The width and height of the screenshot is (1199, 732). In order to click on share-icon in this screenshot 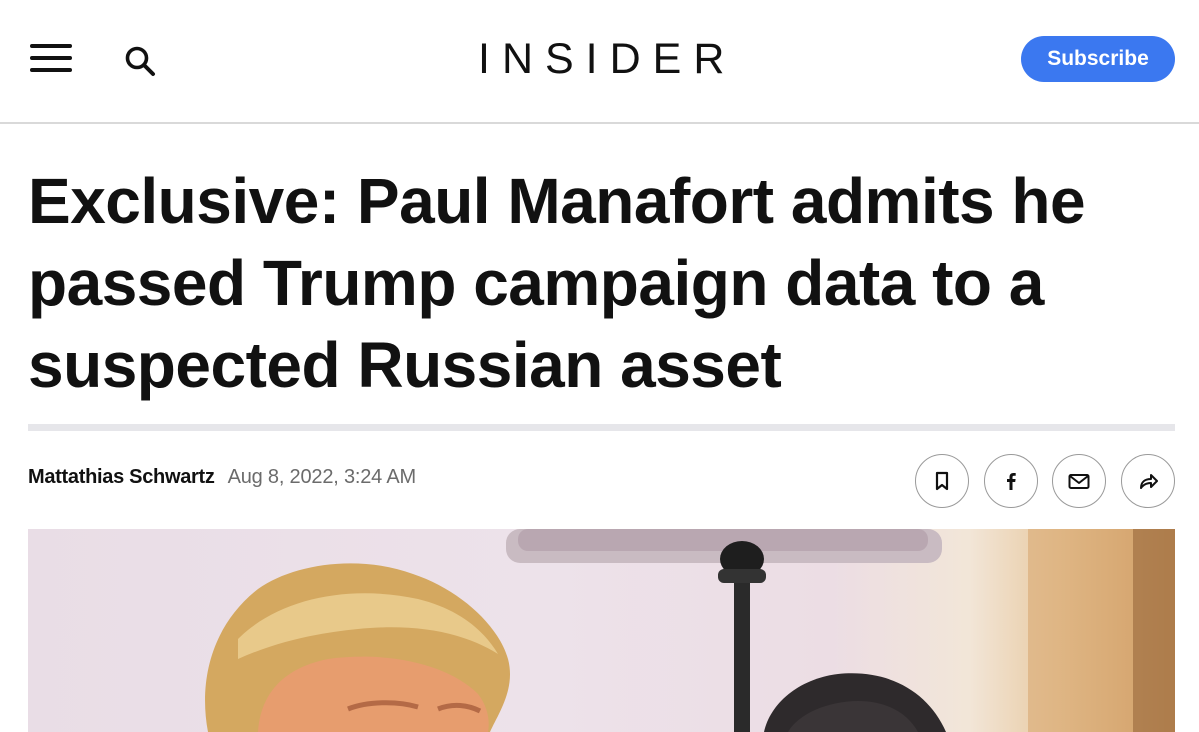, I will do `click(1149, 481)`.